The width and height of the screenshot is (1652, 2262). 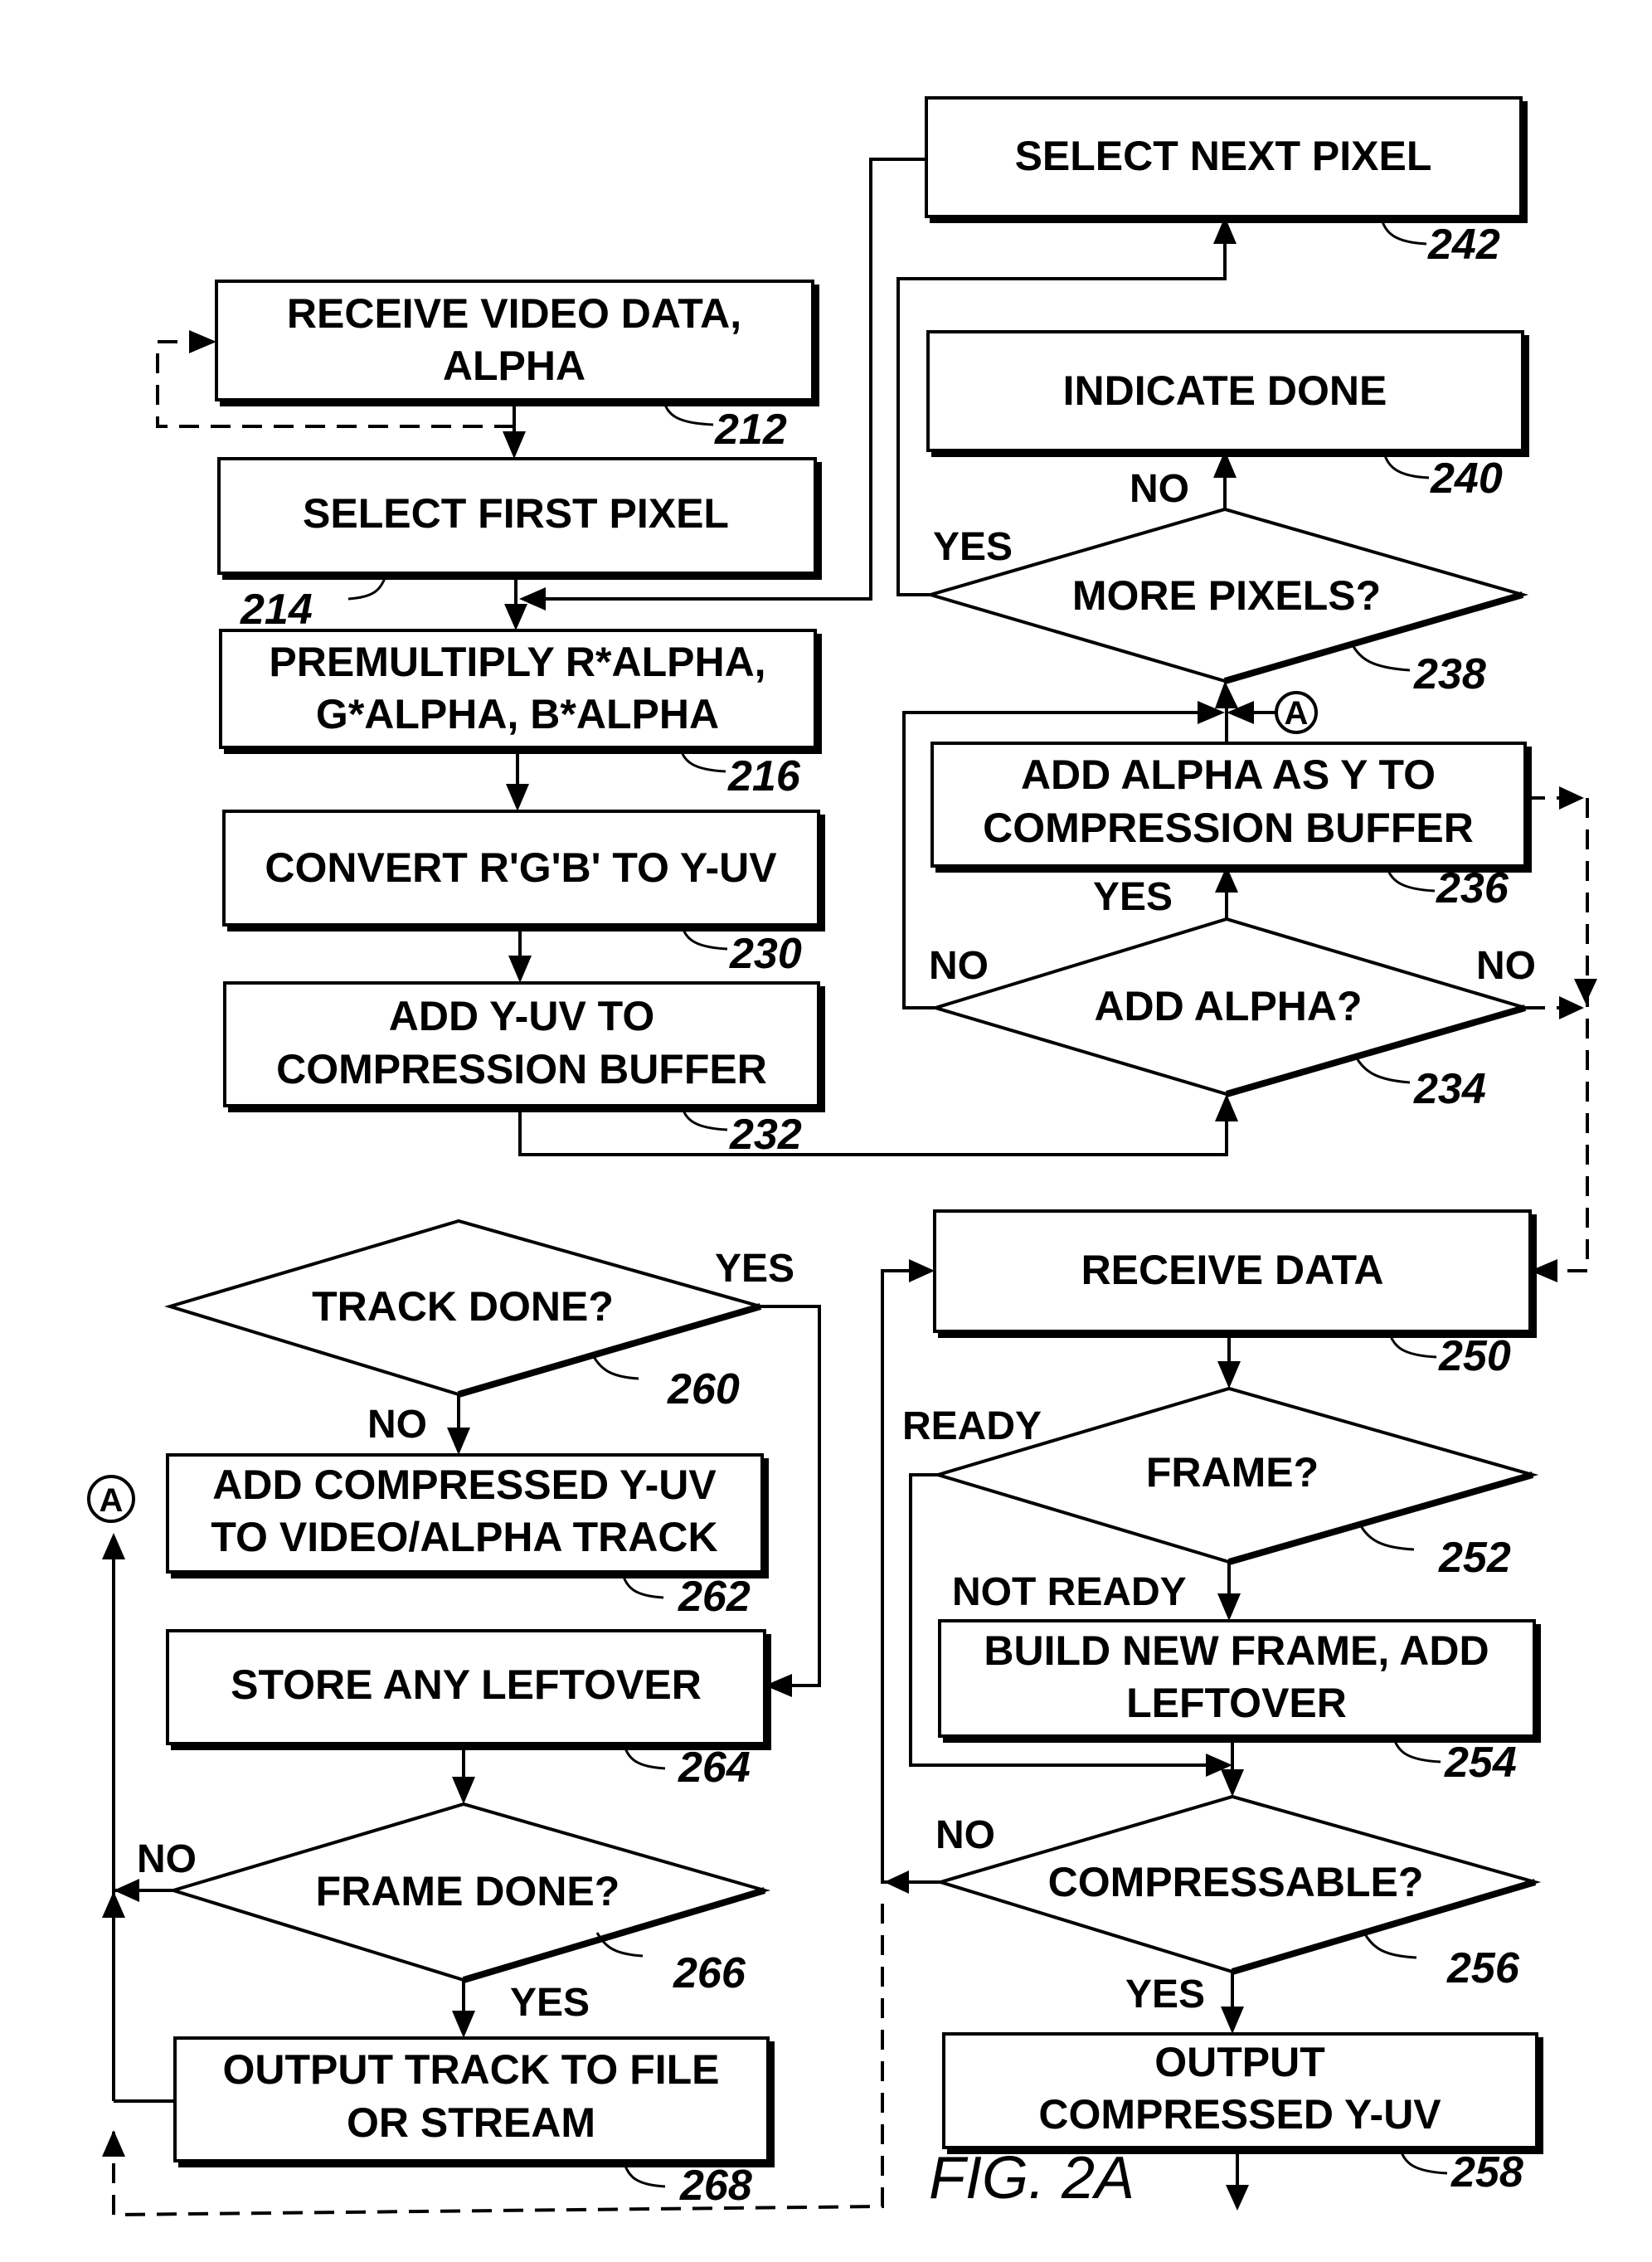 I want to click on node-label: OUTPUT TRACK TO FILE, so click(x=470, y=2069).